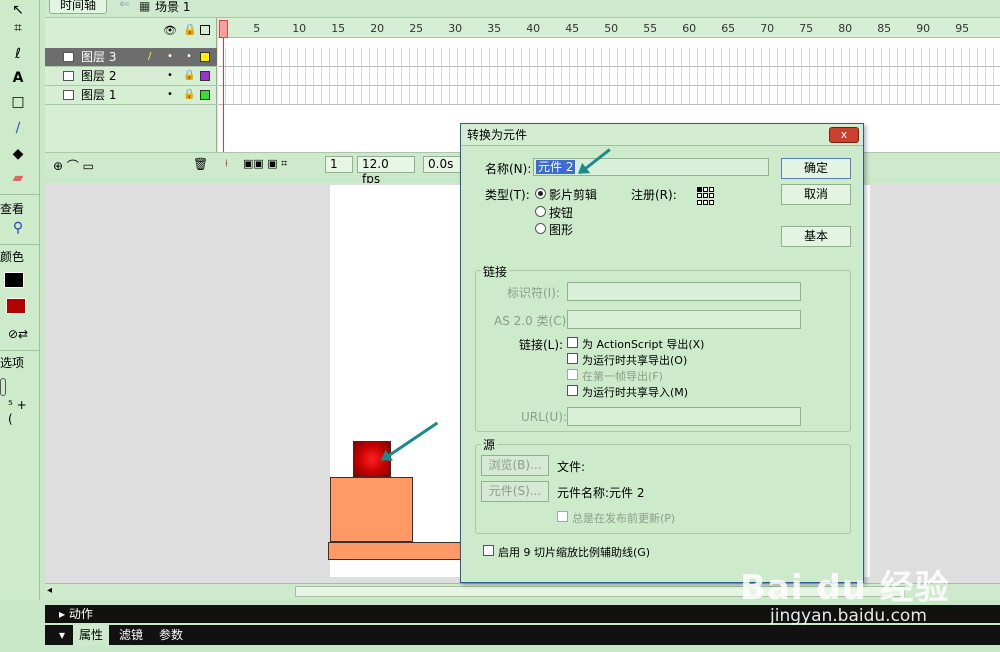 The image size is (1000, 652). I want to click on actions-panel-label: 动作, so click(80, 614).